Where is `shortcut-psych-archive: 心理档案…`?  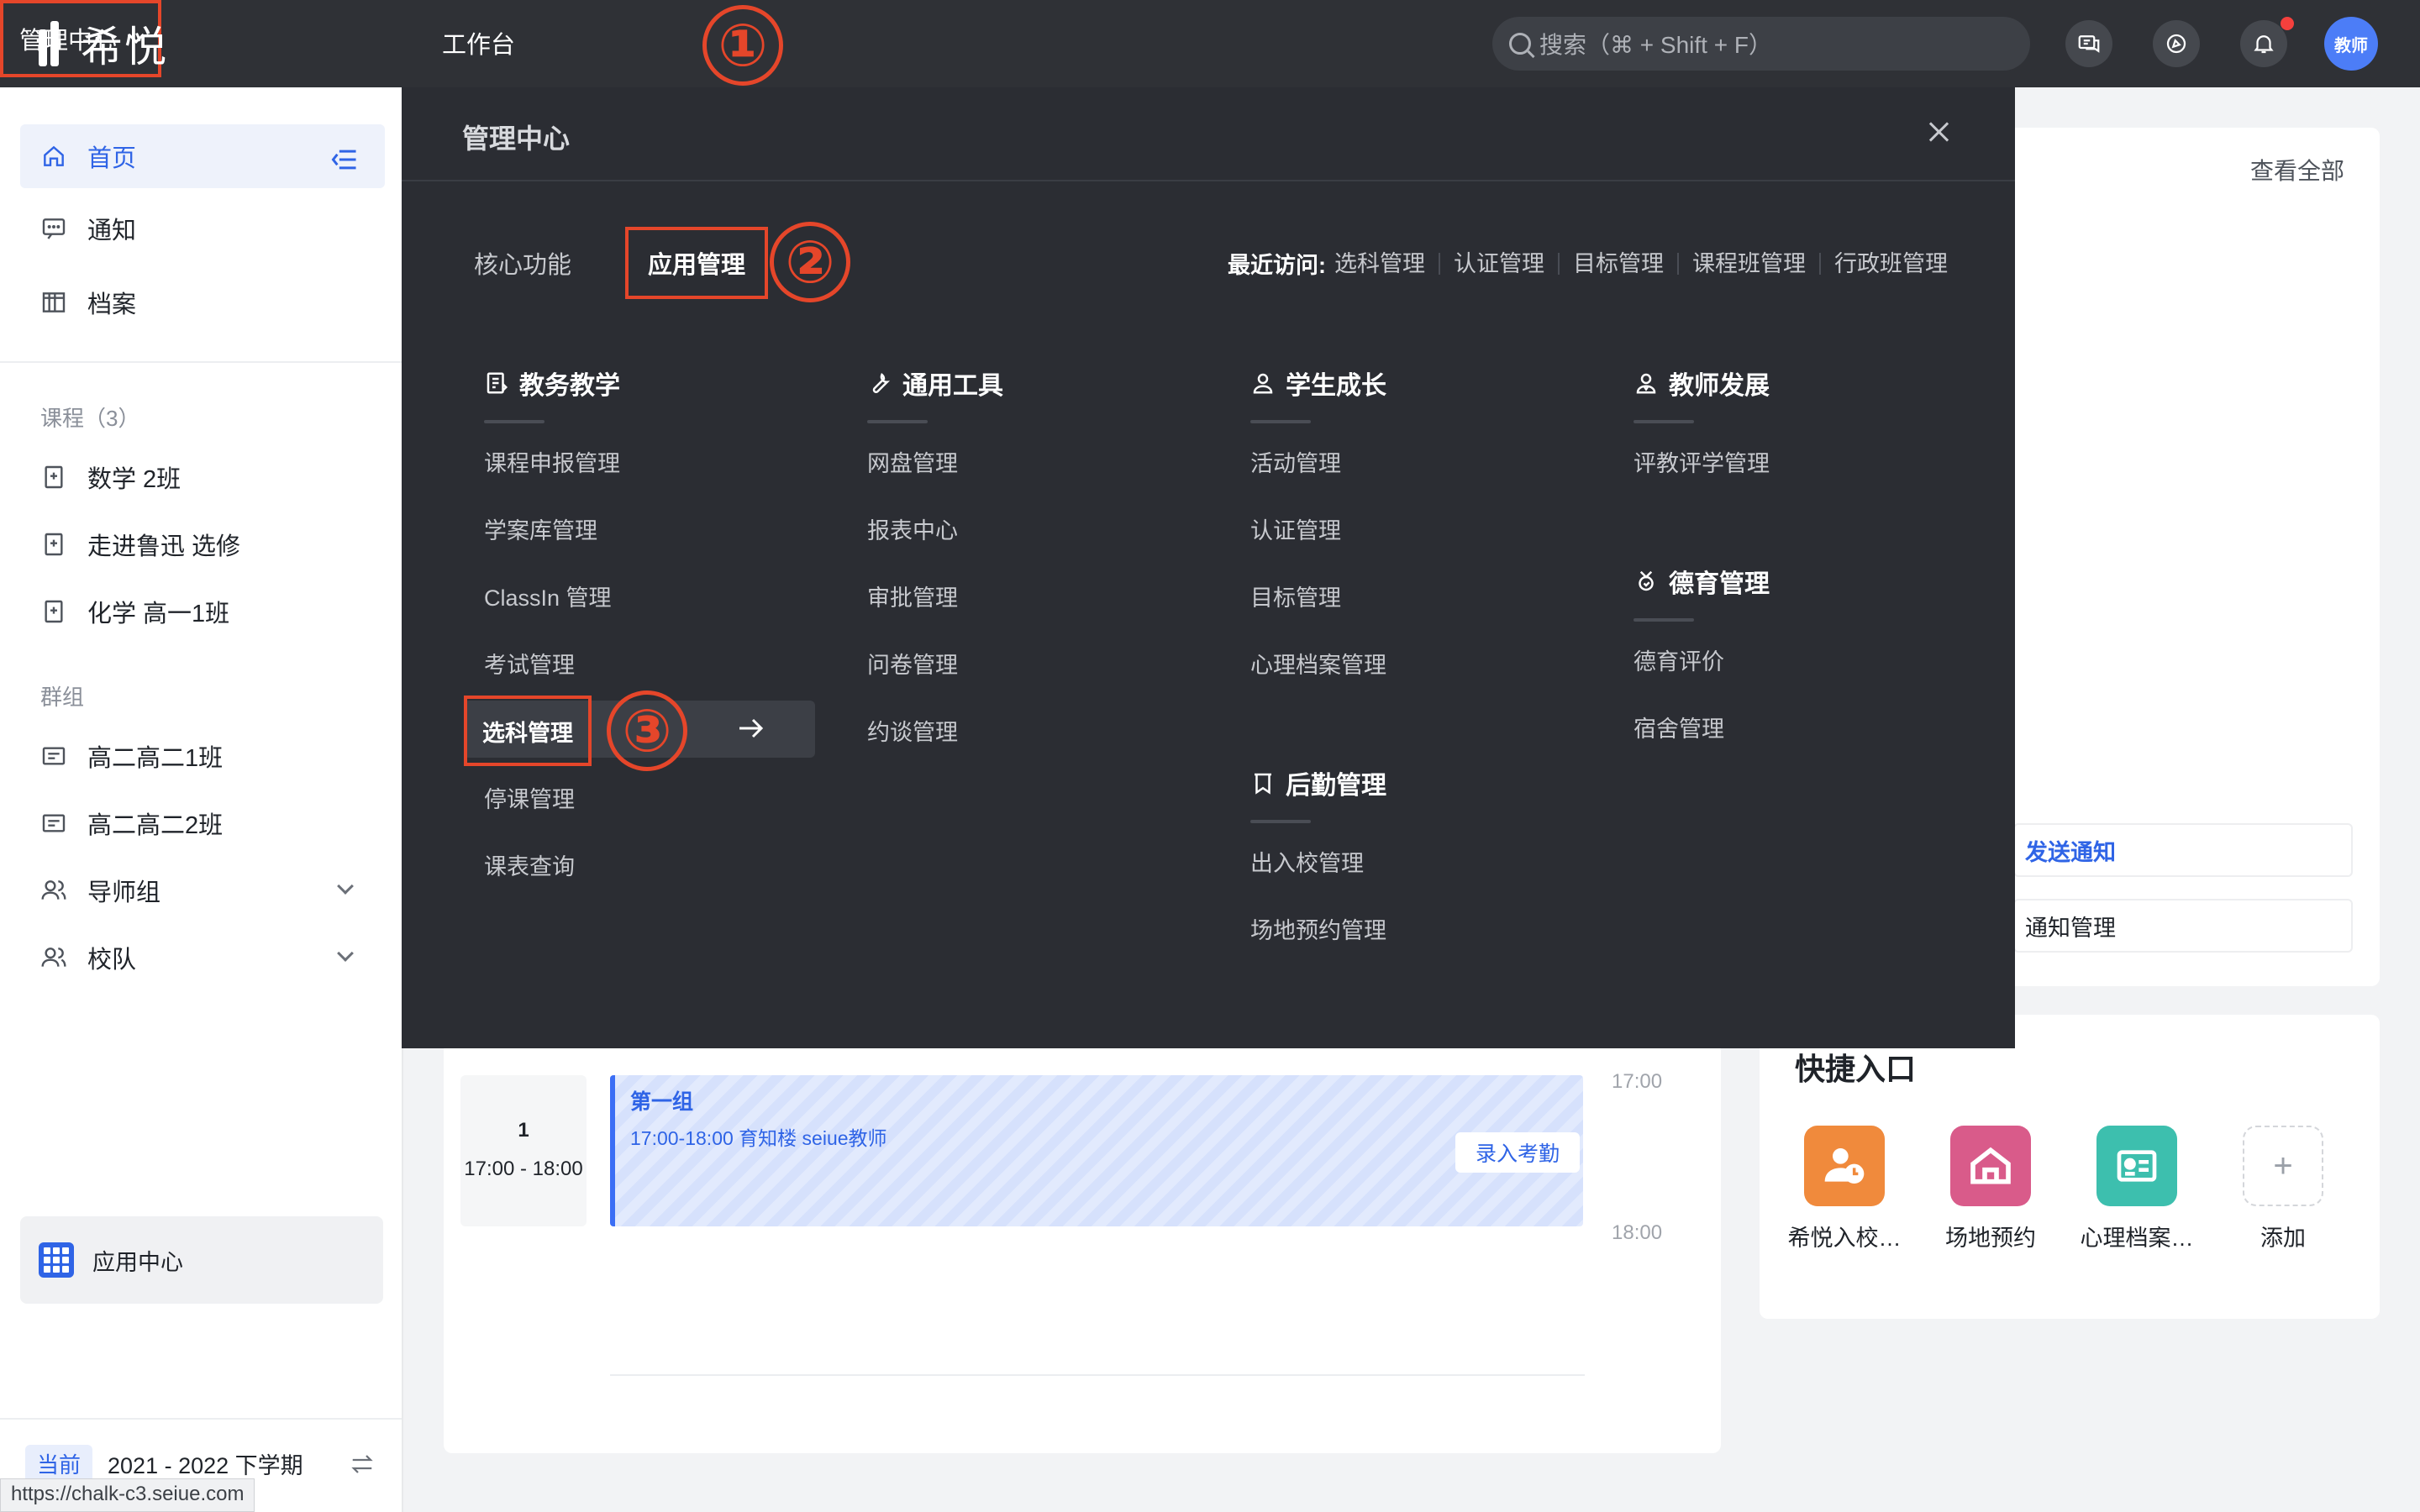
shortcut-psych-archive: 心理档案… is located at coordinates (2137, 1189).